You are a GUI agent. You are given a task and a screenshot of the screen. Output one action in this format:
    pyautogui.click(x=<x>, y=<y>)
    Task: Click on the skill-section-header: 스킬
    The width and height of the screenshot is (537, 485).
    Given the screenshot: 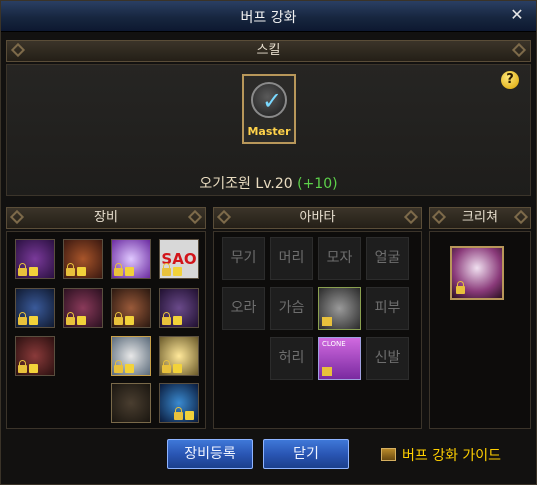 What is the action you would take?
    pyautogui.click(x=268, y=51)
    